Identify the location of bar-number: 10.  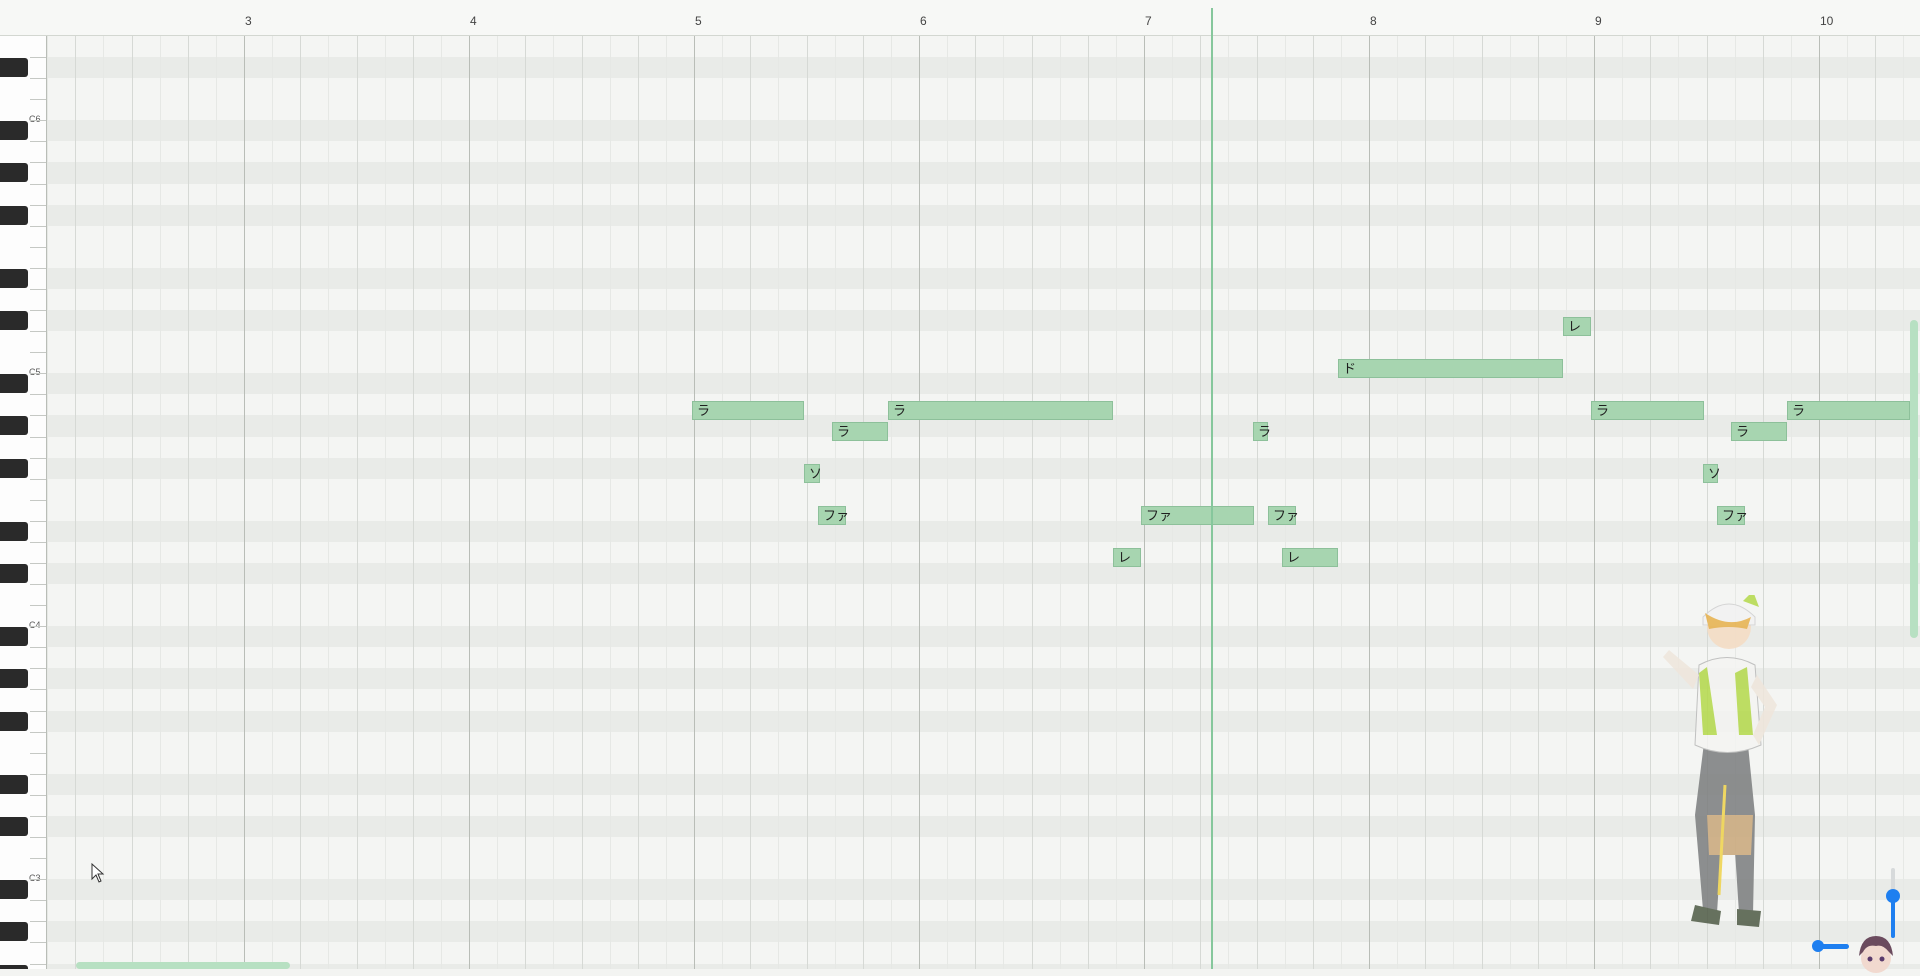
(1827, 21).